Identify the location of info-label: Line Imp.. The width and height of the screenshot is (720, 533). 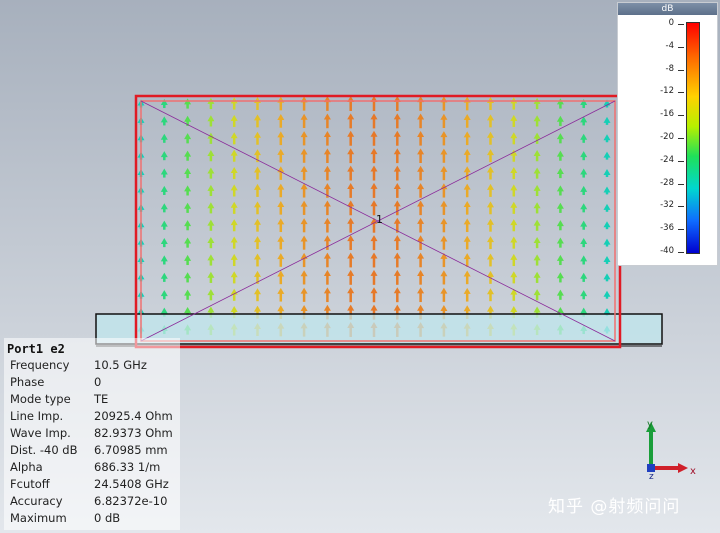
(37, 416).